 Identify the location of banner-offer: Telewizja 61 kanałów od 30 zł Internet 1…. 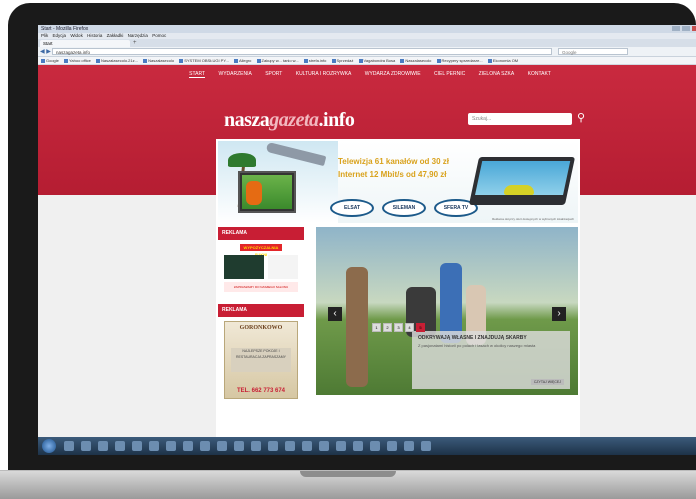
(393, 168).